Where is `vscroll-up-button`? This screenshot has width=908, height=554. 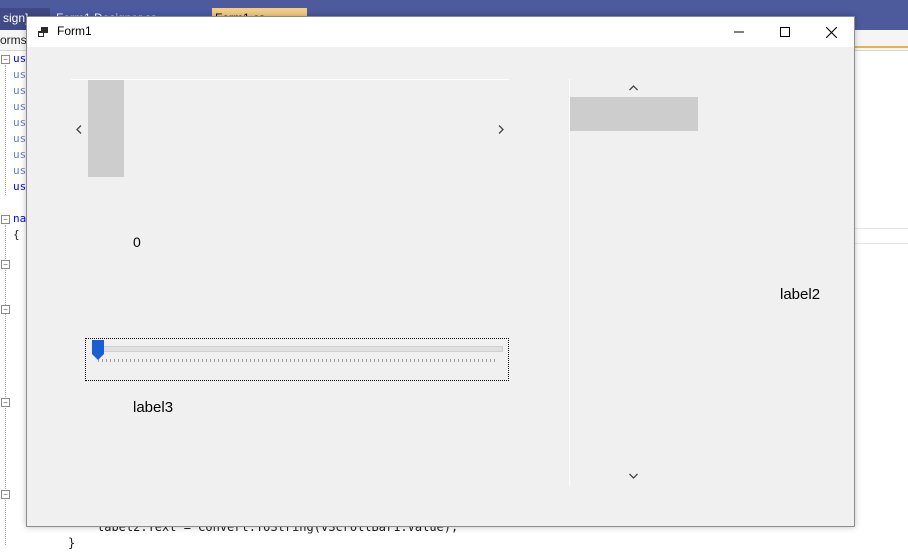 vscroll-up-button is located at coordinates (633, 88).